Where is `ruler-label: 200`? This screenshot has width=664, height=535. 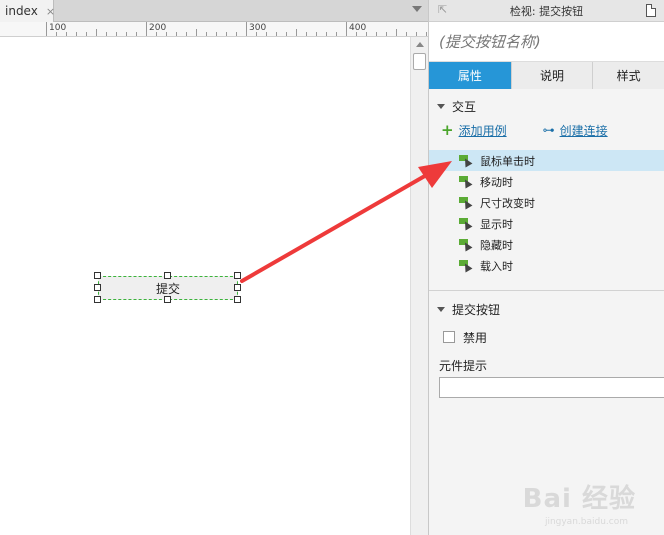 ruler-label: 200 is located at coordinates (158, 28).